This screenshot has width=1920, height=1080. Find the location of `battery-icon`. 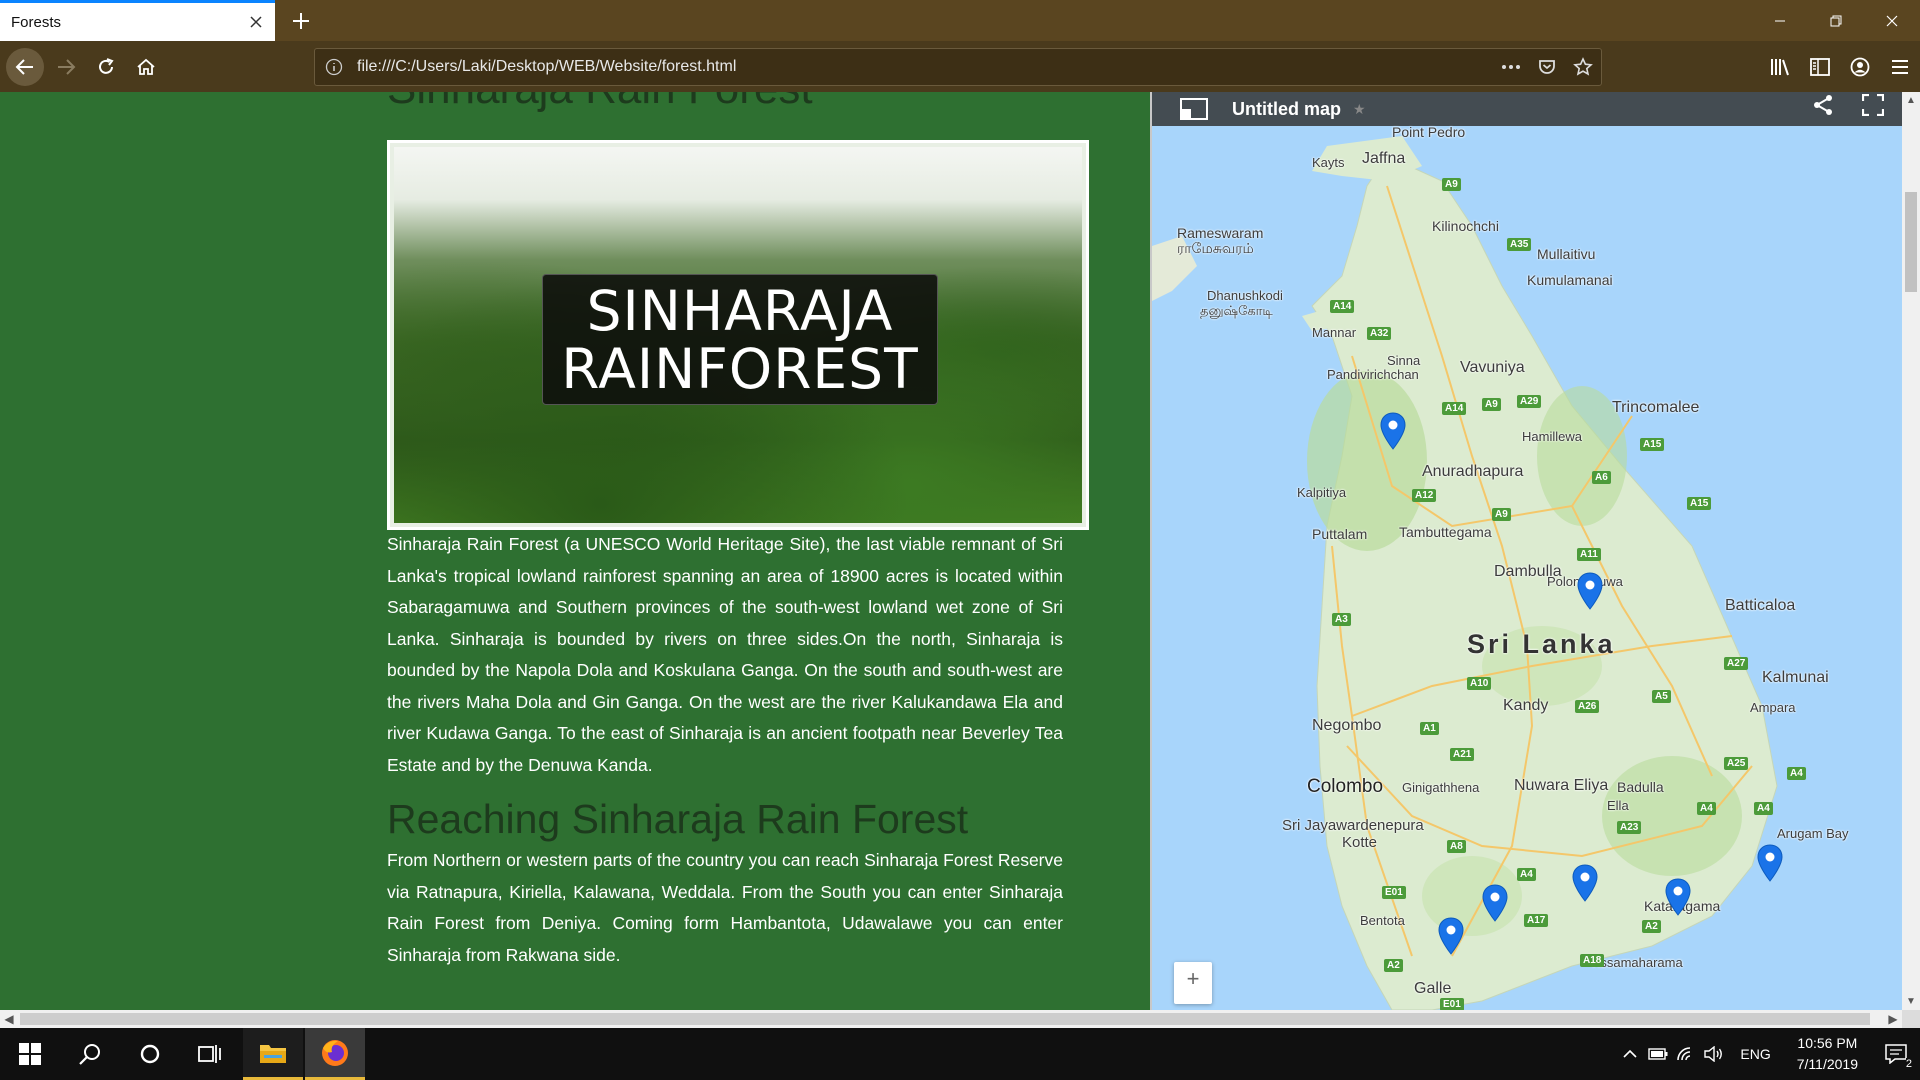

battery-icon is located at coordinates (1658, 1054).